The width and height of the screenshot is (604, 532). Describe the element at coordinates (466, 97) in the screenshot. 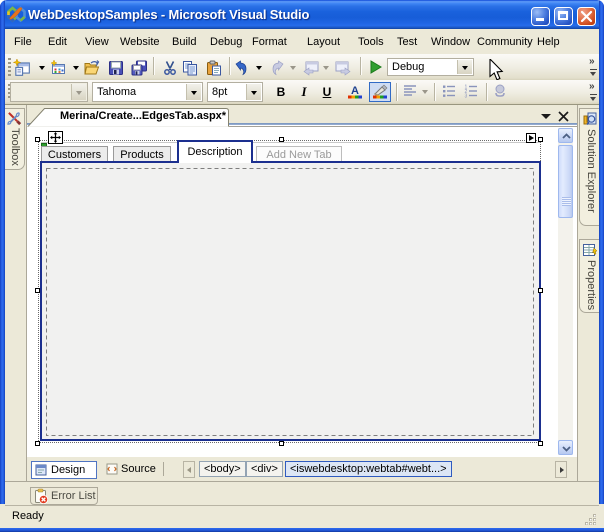

I see `svg-text: 3` at that location.